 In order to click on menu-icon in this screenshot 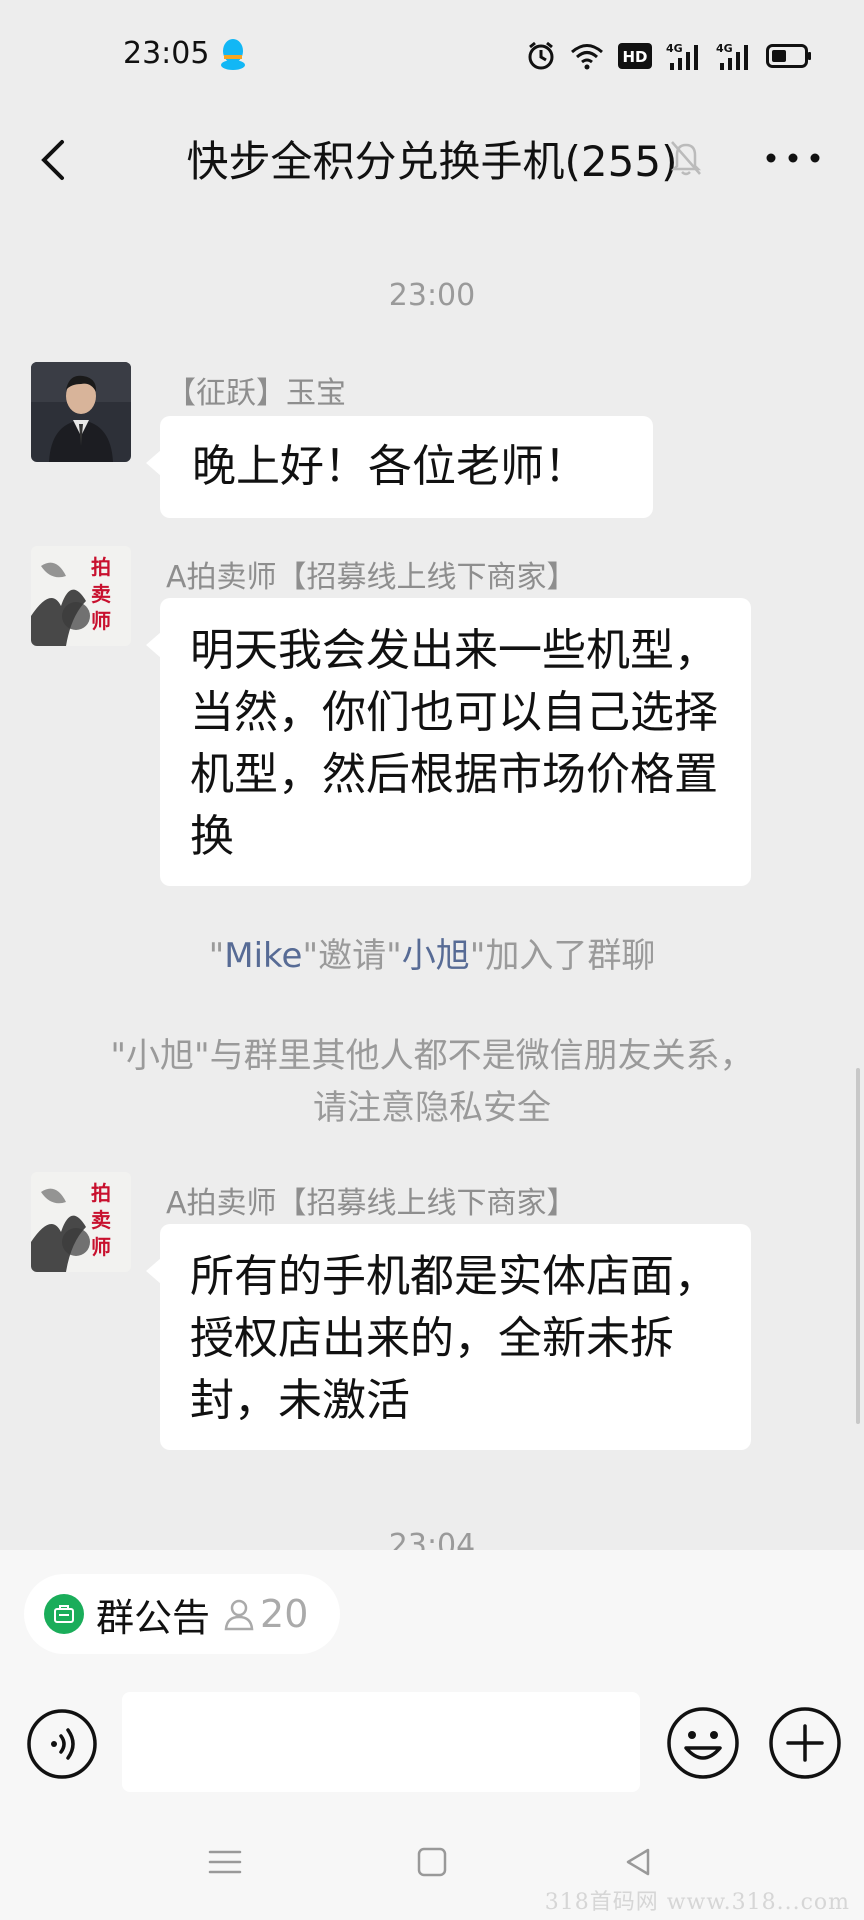, I will do `click(225, 1862)`.